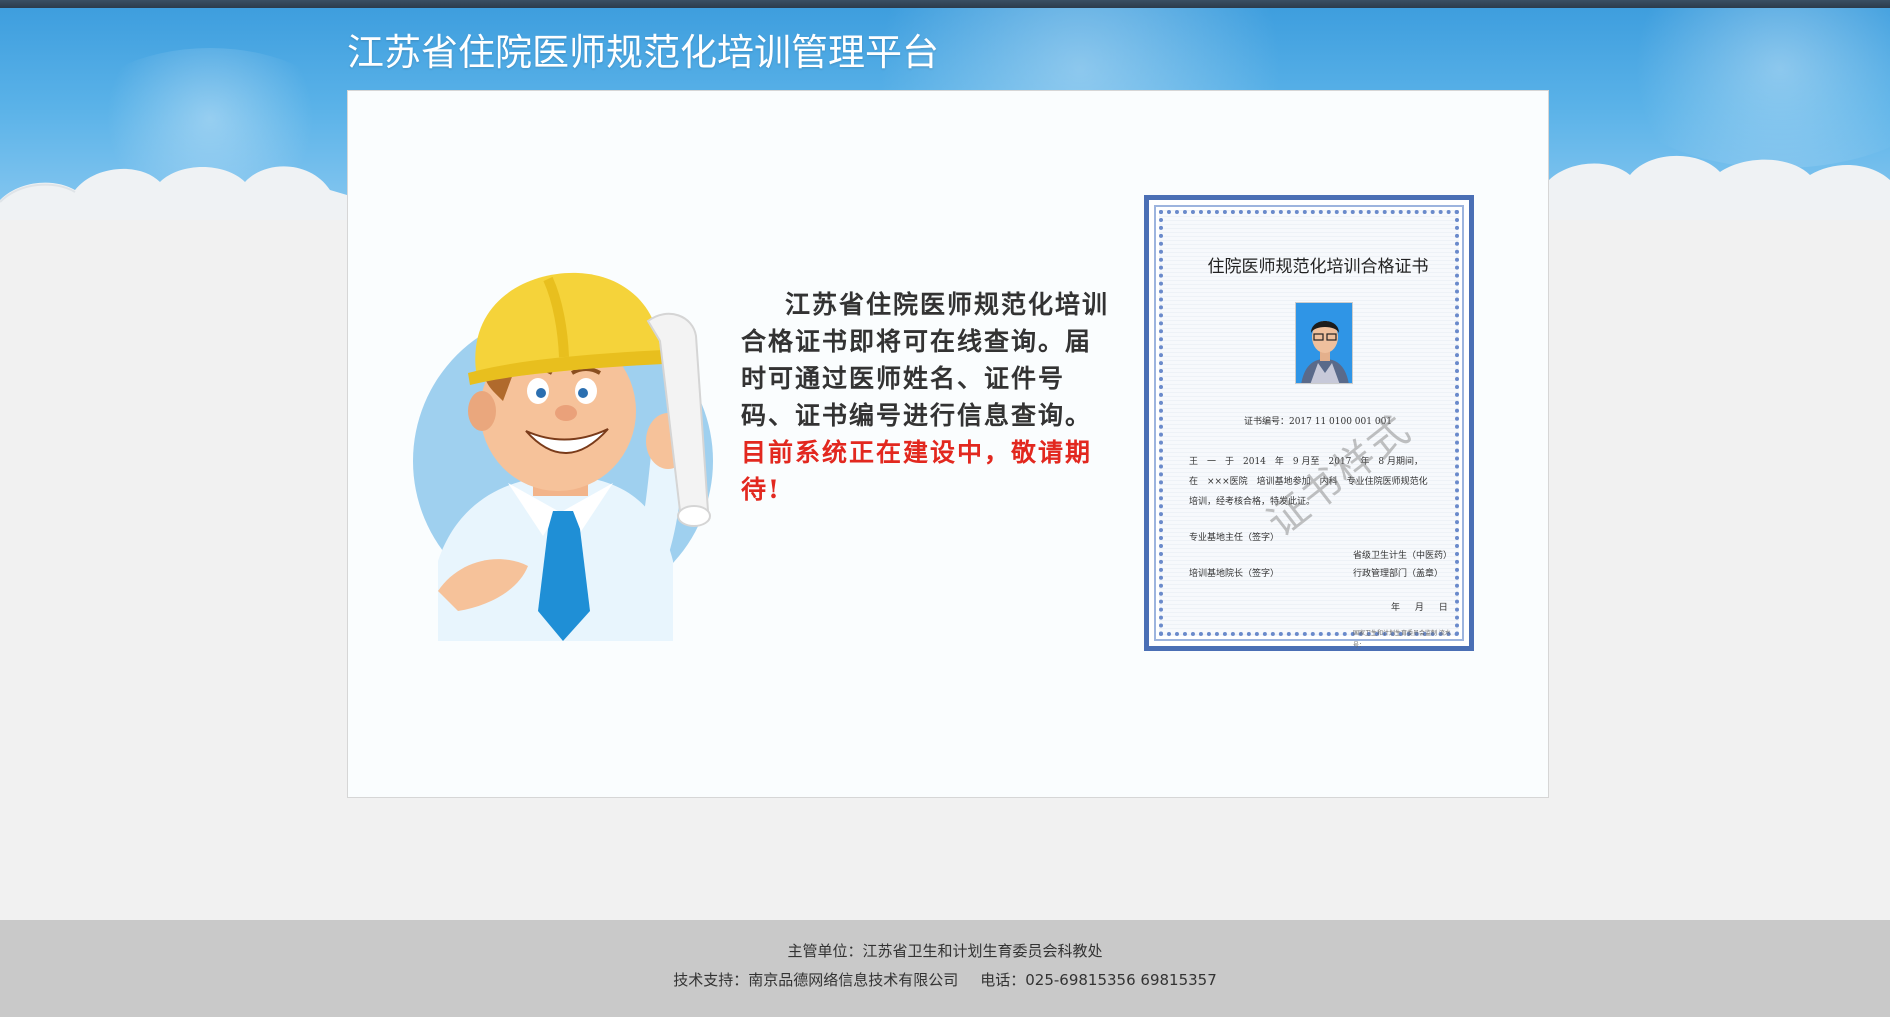 This screenshot has height=1017, width=1890. What do you see at coordinates (1403, 556) in the screenshot?
I see `certificate-sign-province: 省级卫生计生（中医药）` at bounding box center [1403, 556].